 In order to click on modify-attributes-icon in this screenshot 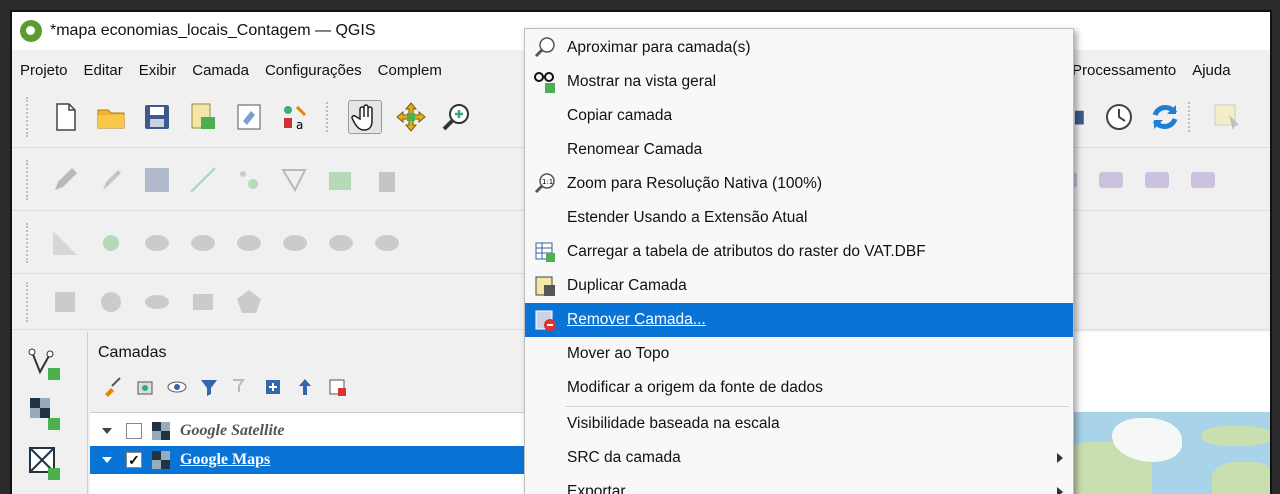, I will do `click(341, 180)`.